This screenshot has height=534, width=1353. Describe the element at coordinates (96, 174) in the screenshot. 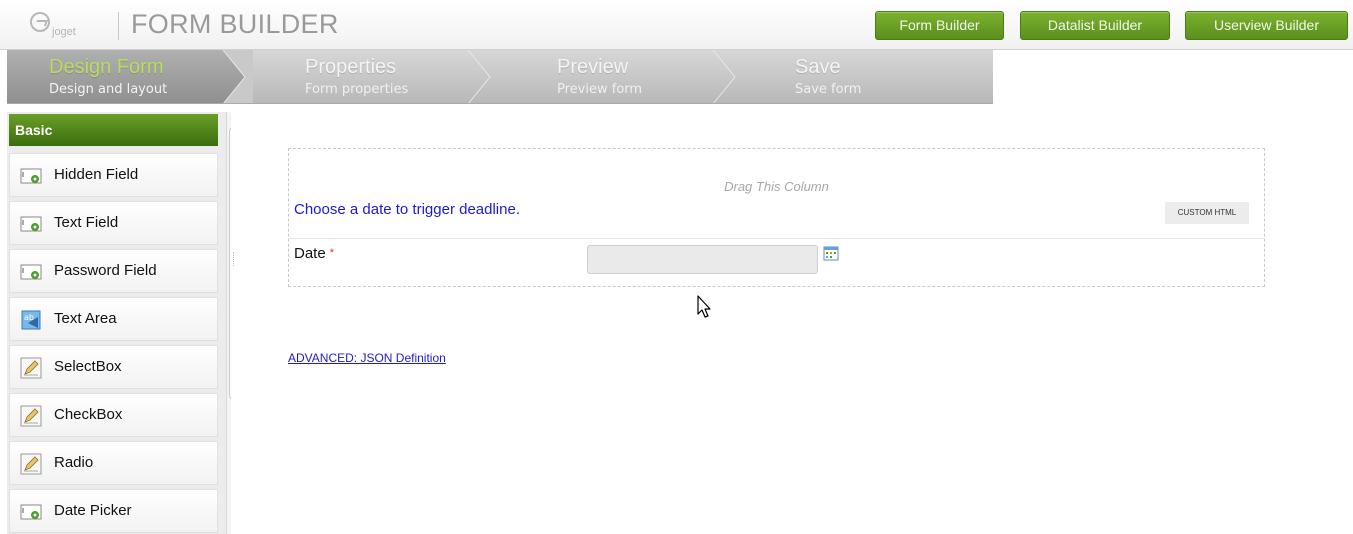

I see `palette-item-label: Hidden Field` at that location.